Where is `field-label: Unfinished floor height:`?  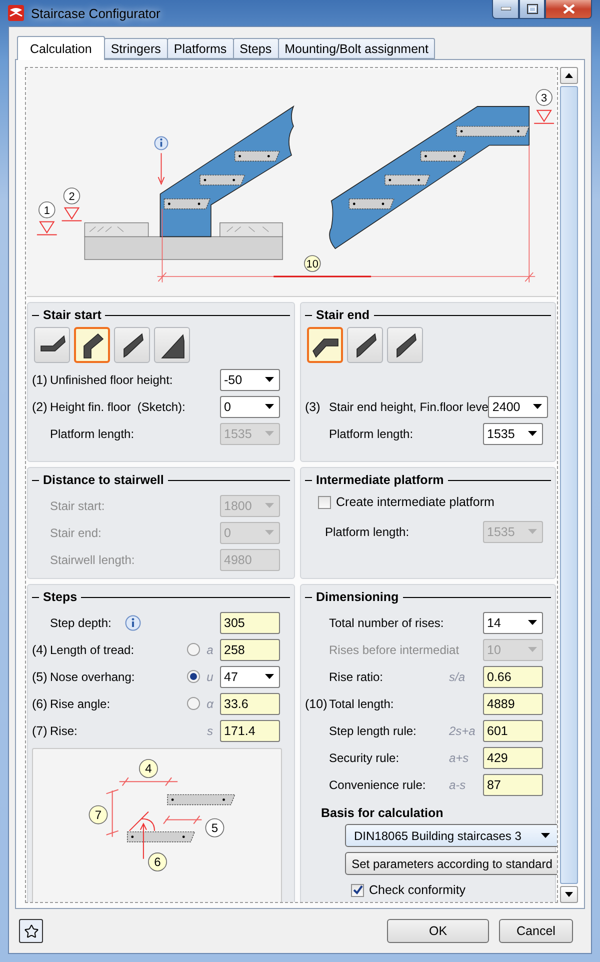
field-label: Unfinished floor height: is located at coordinates (111, 379).